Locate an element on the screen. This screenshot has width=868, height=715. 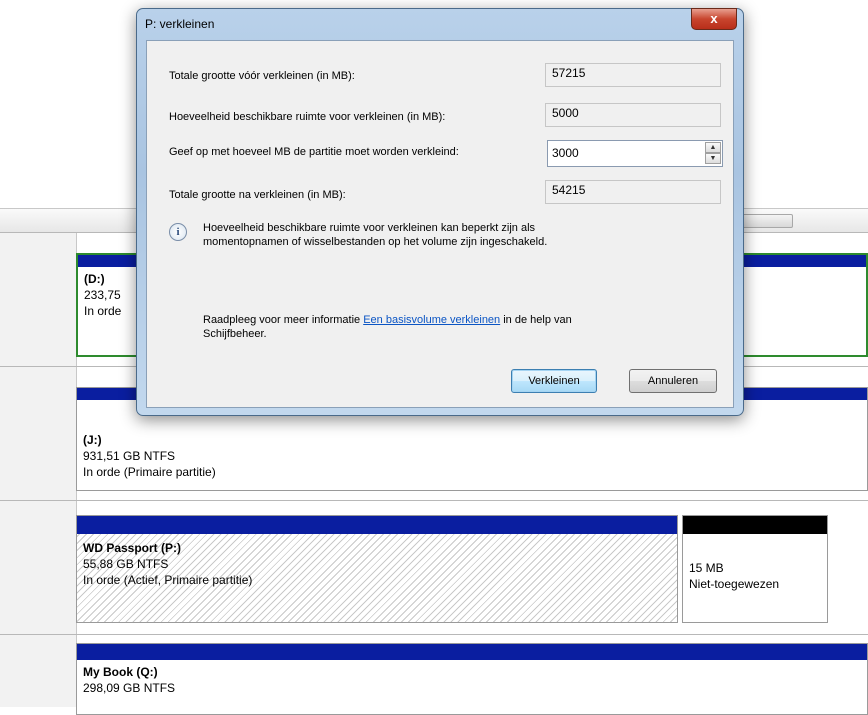
shrink-amount-input is located at coordinates (627, 153).